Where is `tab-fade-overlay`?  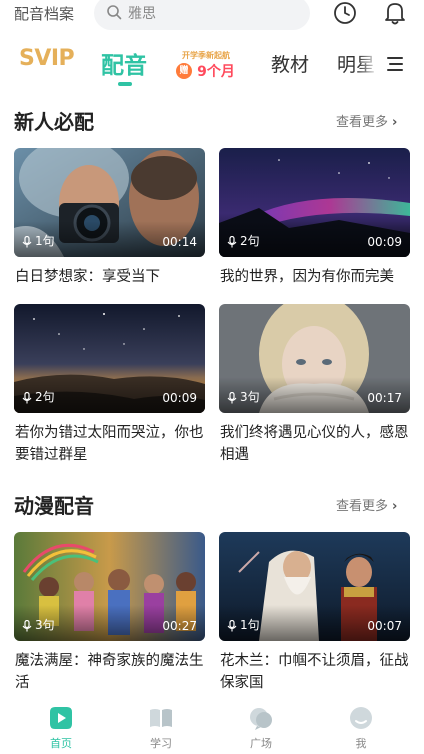
tab-fade-overlay is located at coordinates (373, 66).